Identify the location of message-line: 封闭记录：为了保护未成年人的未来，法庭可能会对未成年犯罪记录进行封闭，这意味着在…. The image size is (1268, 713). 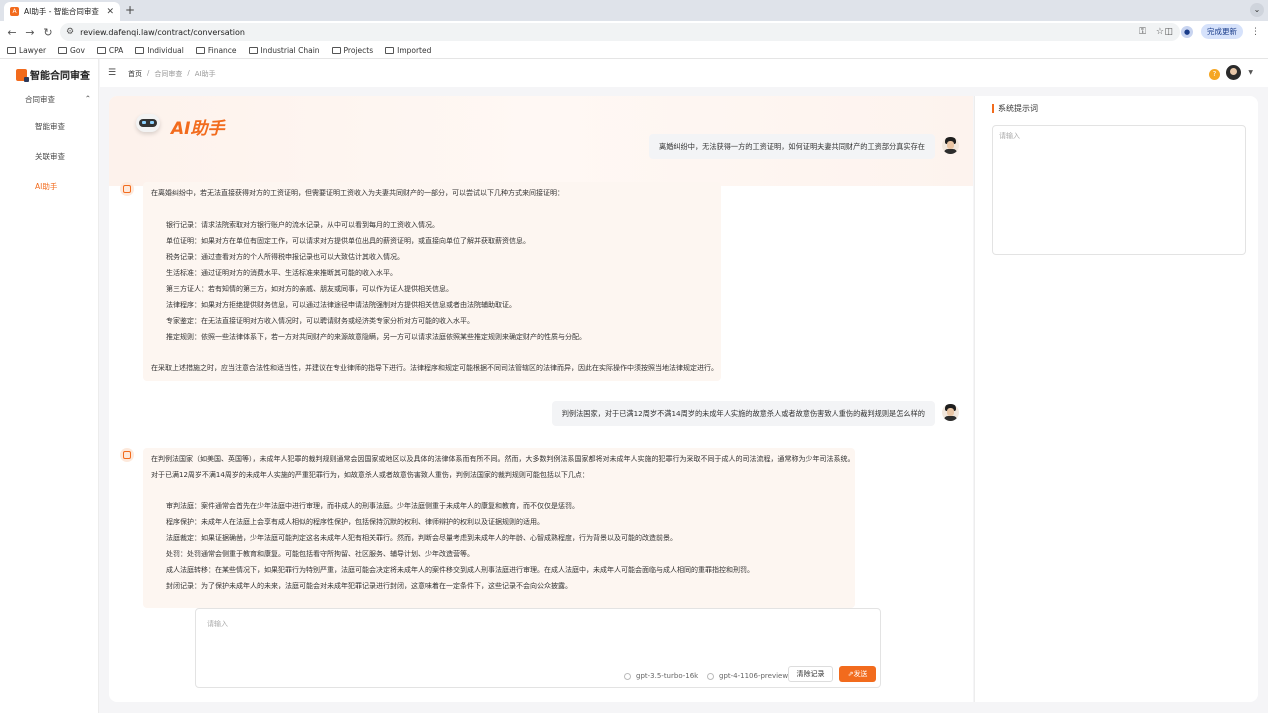
(369, 586).